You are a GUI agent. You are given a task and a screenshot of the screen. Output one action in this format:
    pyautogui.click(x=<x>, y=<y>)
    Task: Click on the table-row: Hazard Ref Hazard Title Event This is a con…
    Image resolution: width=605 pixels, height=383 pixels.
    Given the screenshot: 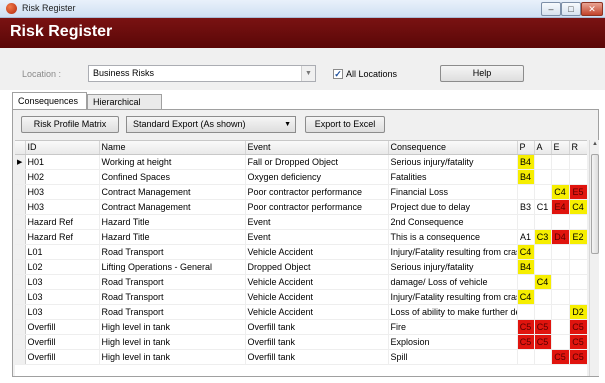 What is the action you would take?
    pyautogui.click(x=301, y=237)
    